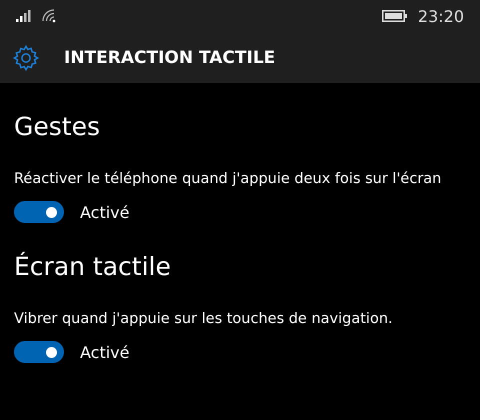  What do you see at coordinates (57, 127) in the screenshot?
I see `section-title: Gestes` at bounding box center [57, 127].